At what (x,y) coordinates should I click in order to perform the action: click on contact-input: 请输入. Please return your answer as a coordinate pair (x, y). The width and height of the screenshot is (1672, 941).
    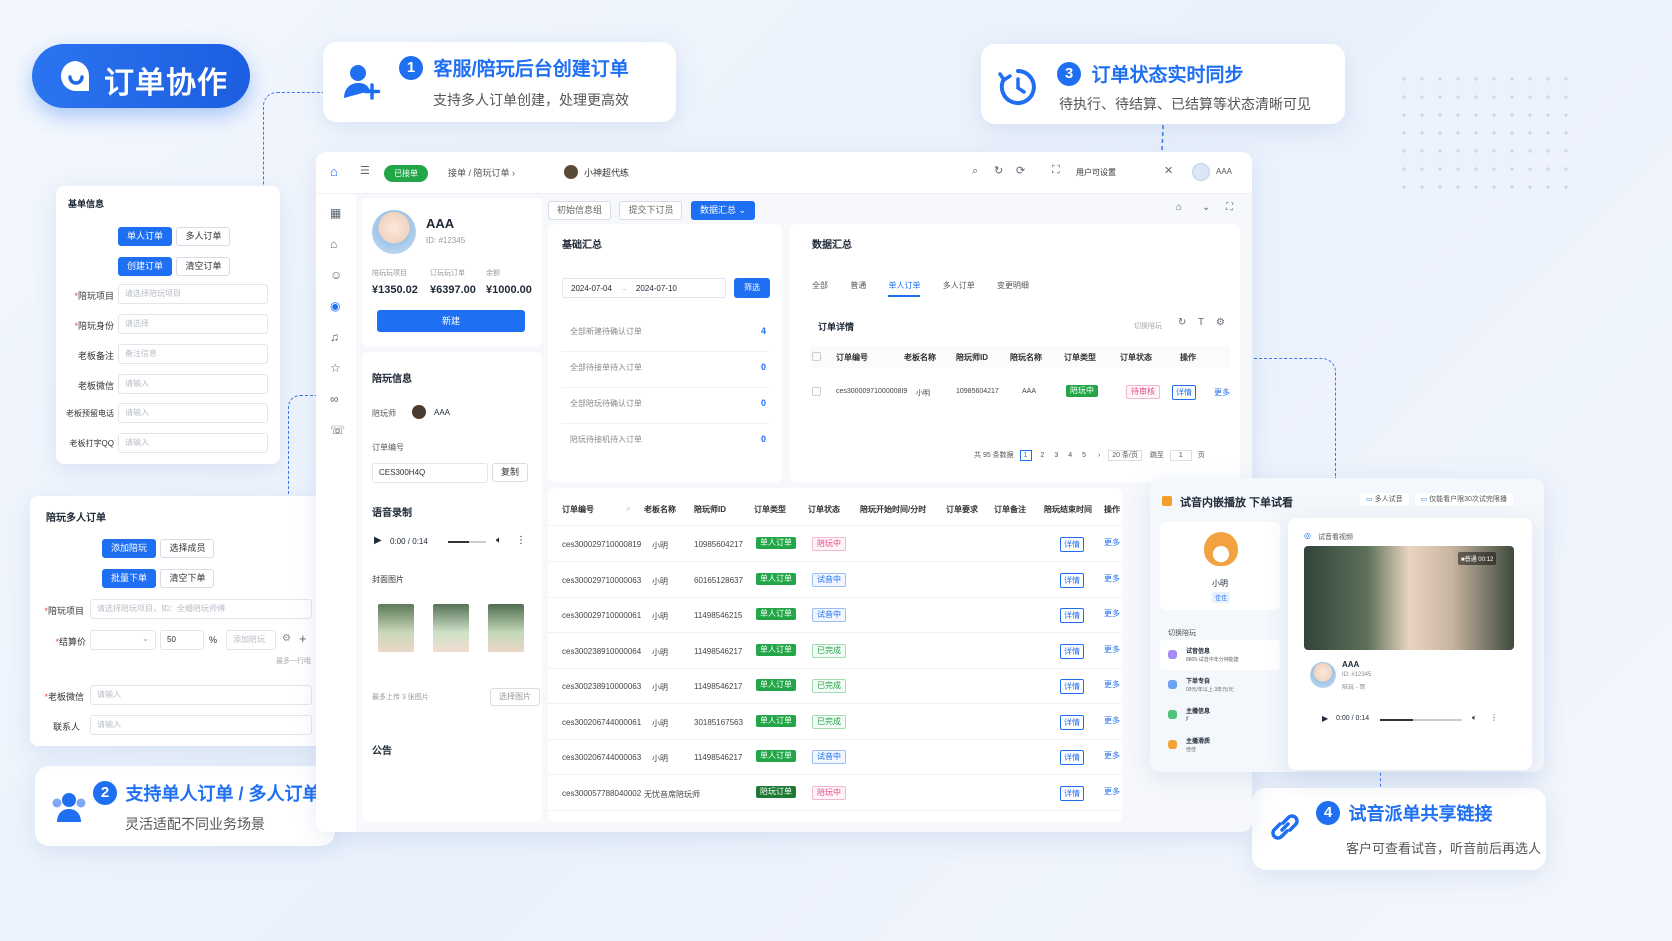
    Looking at the image, I should click on (201, 725).